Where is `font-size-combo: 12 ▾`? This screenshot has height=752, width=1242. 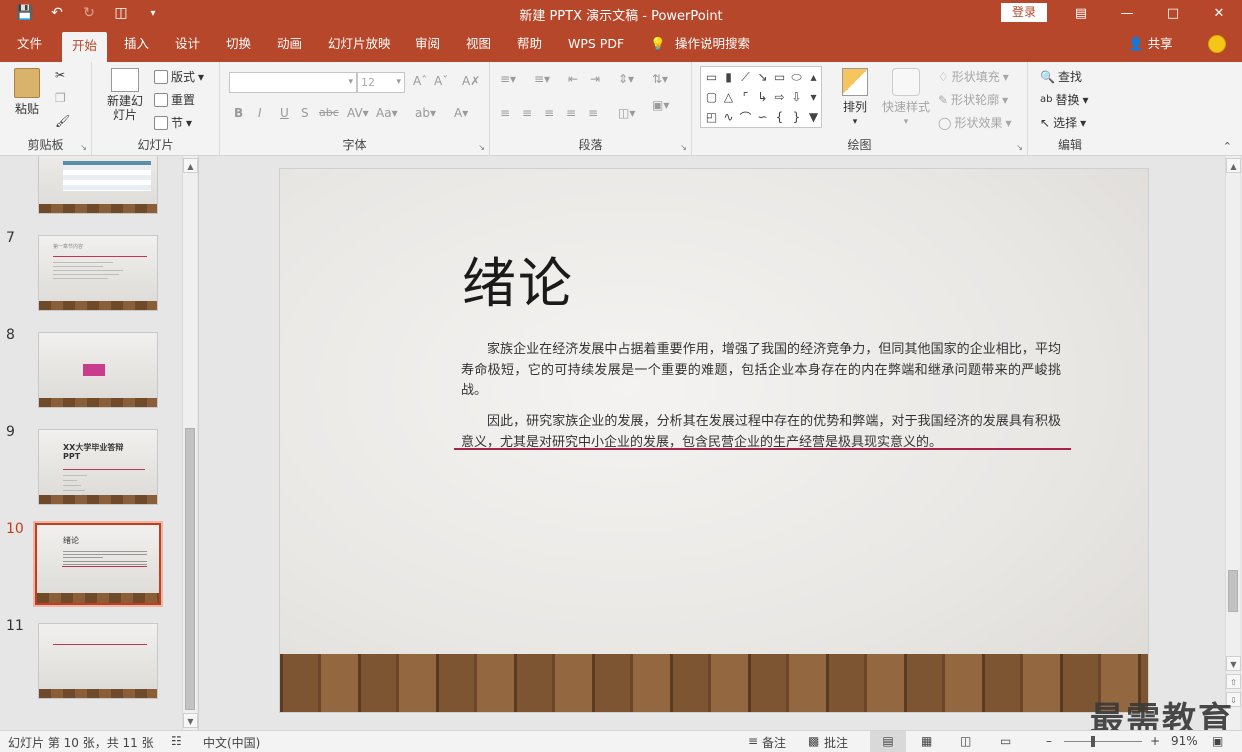 font-size-combo: 12 ▾ is located at coordinates (381, 82).